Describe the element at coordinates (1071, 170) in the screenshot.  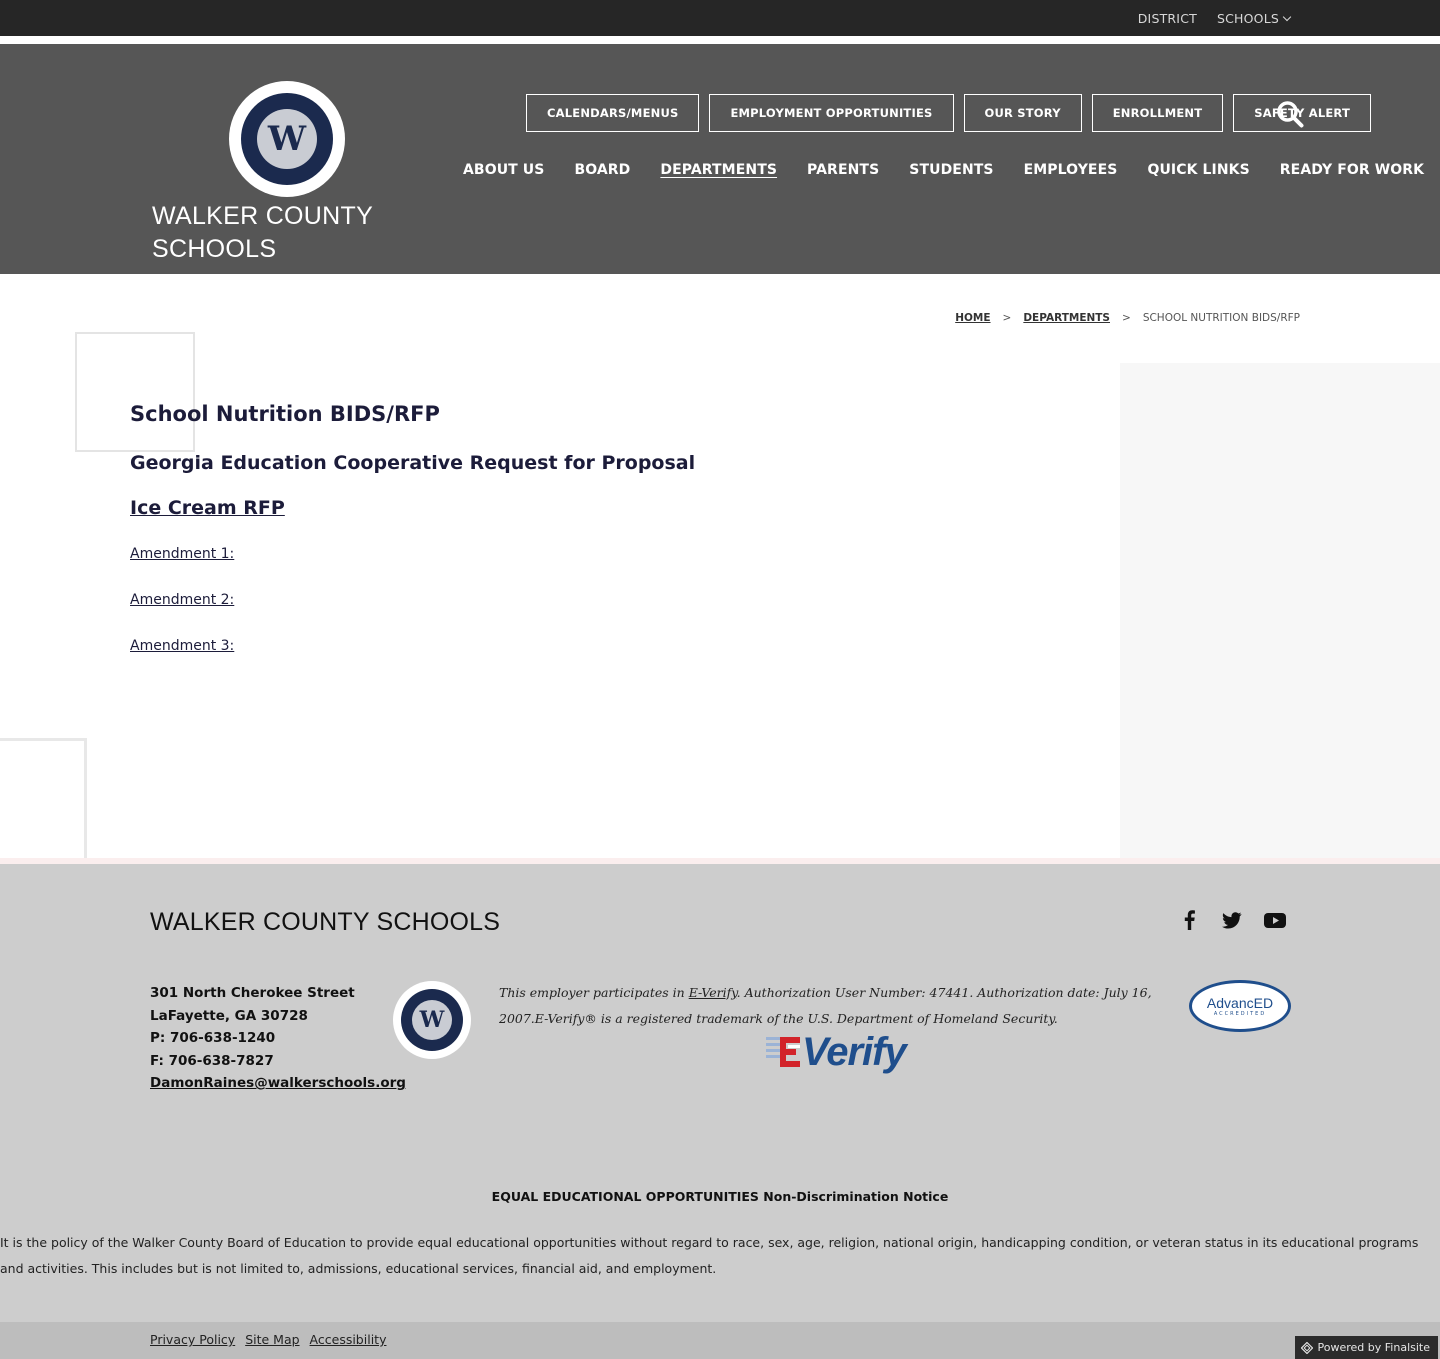
I see `nav-employees: EMPLOYEES` at that location.